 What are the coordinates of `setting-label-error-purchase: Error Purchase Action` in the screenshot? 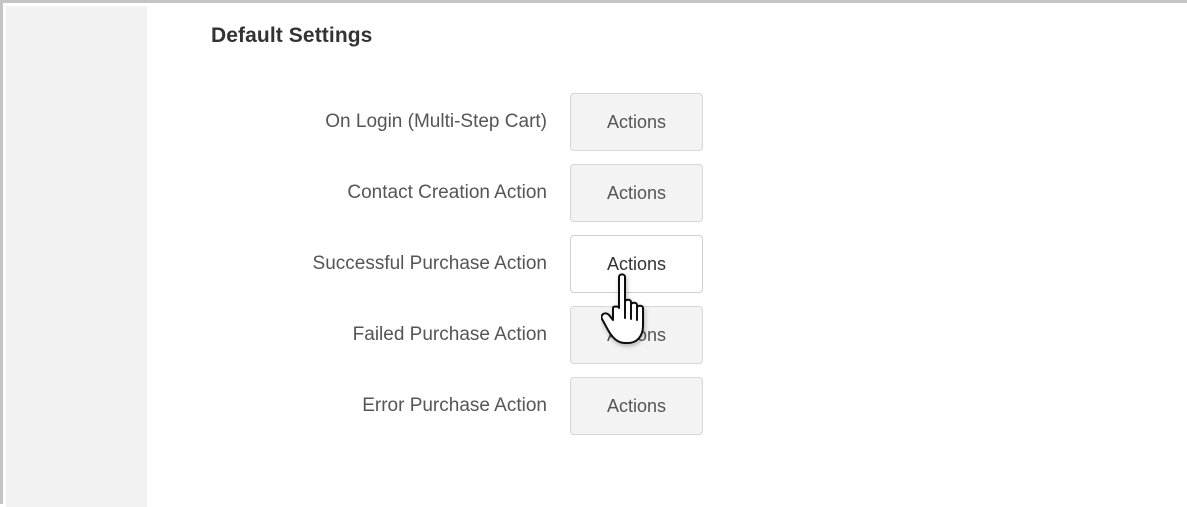 It's located at (454, 405).